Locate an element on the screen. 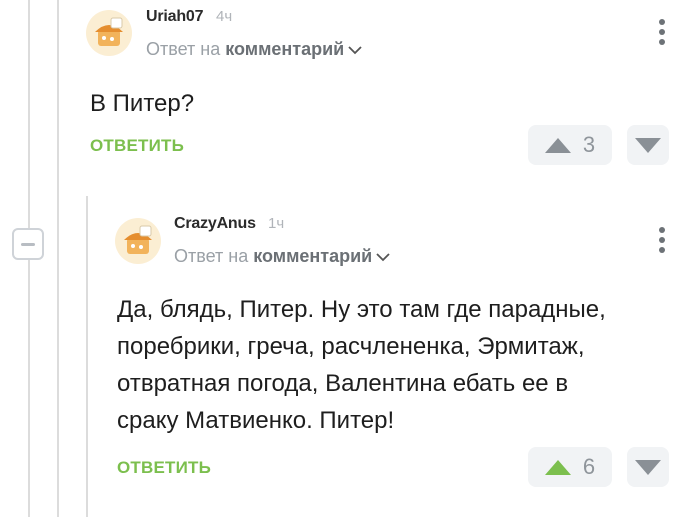 The image size is (700, 517). upvote-button: 6 is located at coordinates (570, 467).